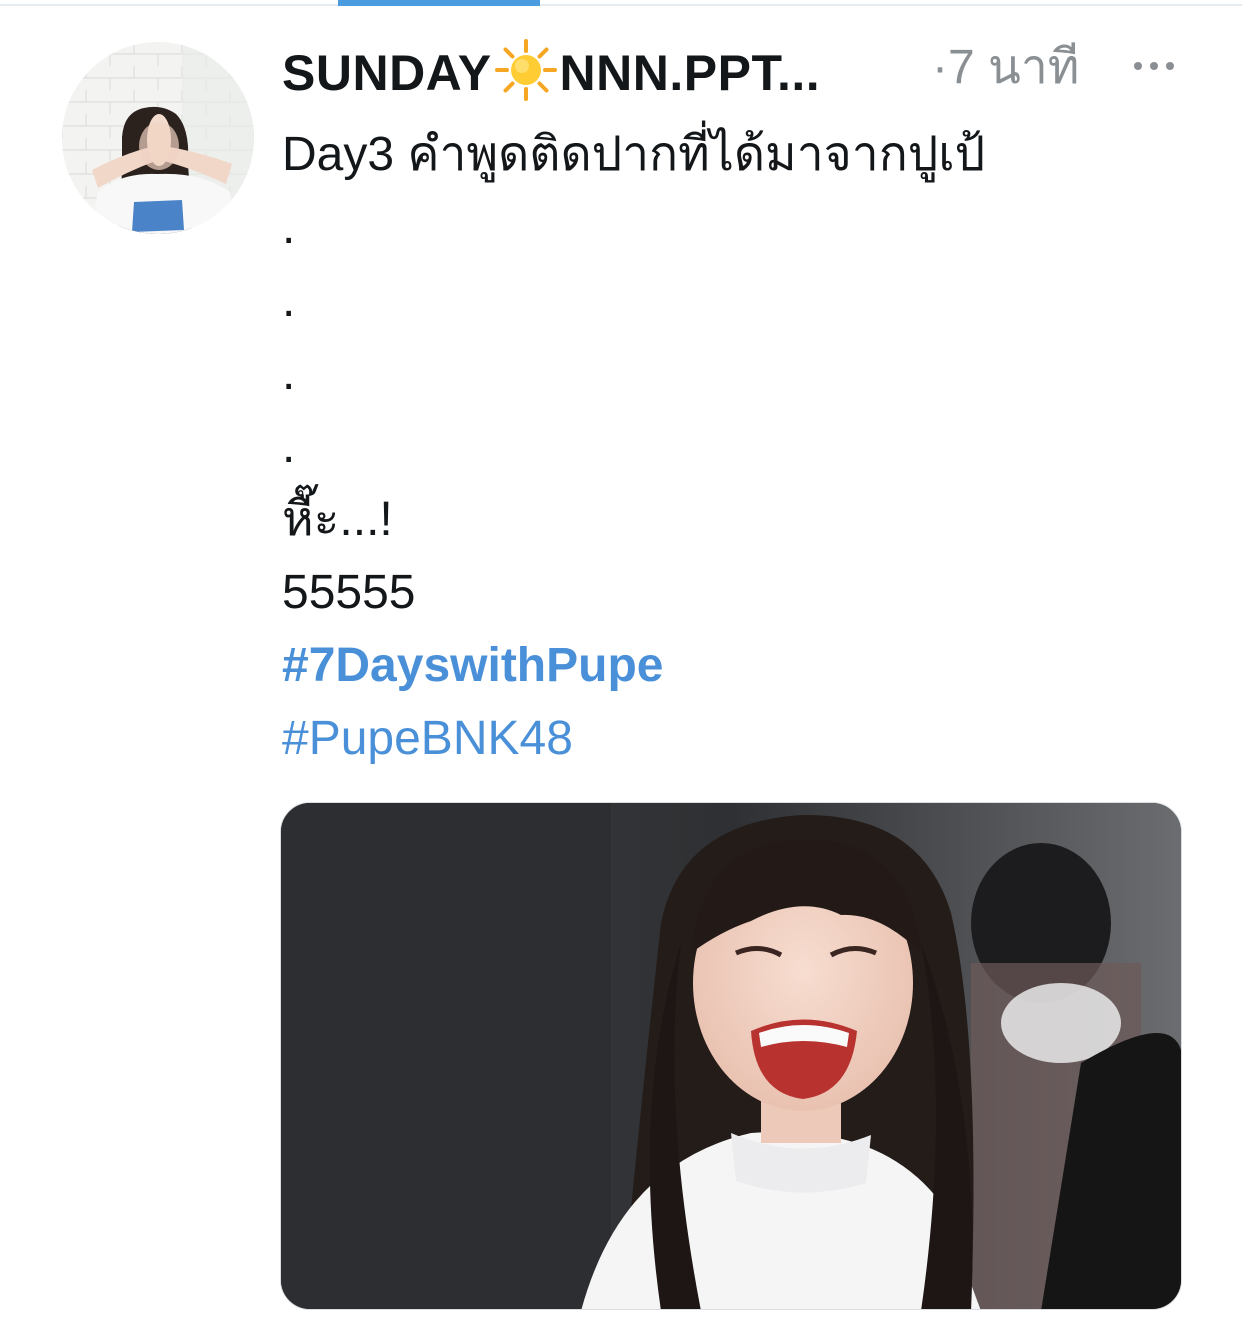 Image resolution: width=1242 pixels, height=1324 pixels. What do you see at coordinates (387, 73) in the screenshot?
I see `display-name-part1: SUNDAY` at bounding box center [387, 73].